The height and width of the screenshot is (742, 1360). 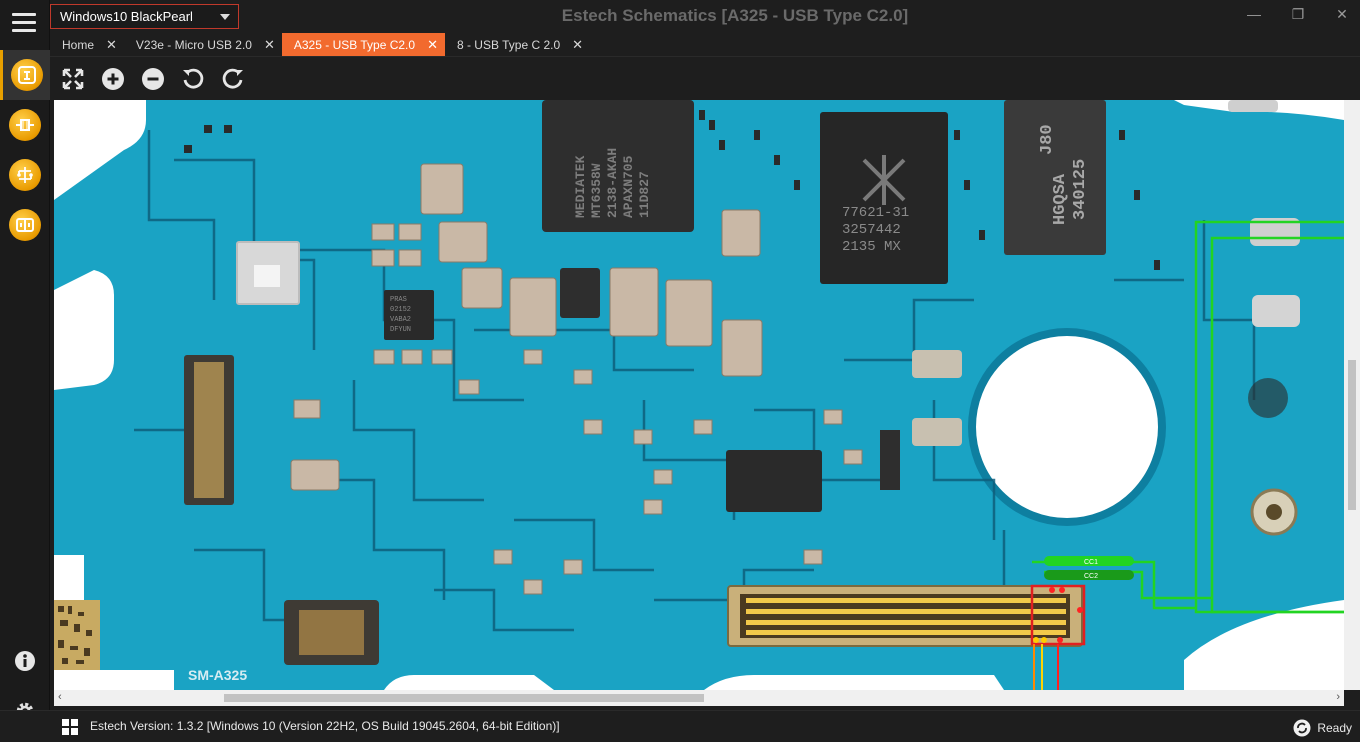 What do you see at coordinates (628, 186) in the screenshot?
I see `chip-marking: APAXN705` at bounding box center [628, 186].